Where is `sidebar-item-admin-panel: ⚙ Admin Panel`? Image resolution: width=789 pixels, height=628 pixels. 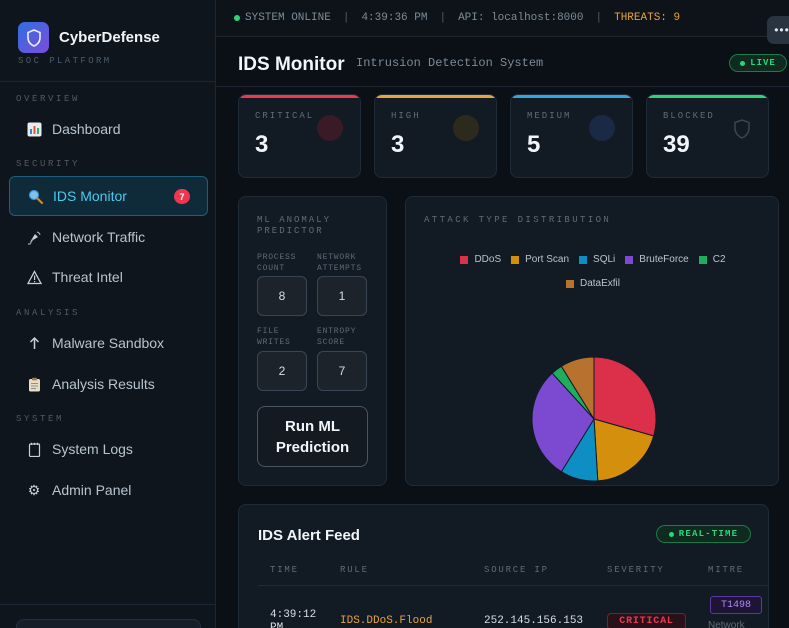 sidebar-item-admin-panel: ⚙ Admin Panel is located at coordinates (108, 490).